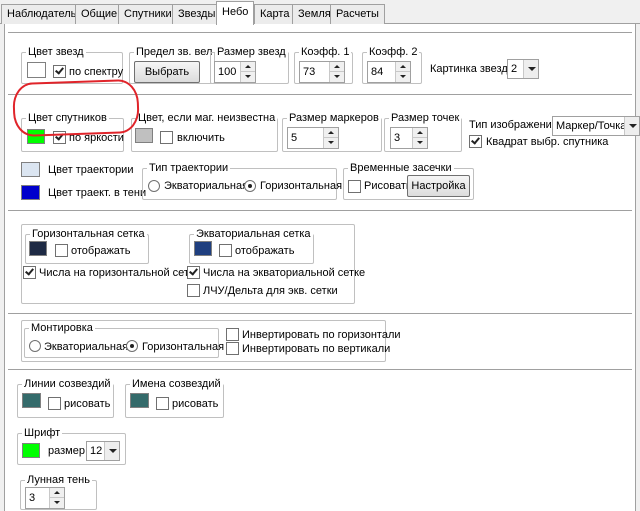  Describe the element at coordinates (31, 450) in the screenshot. I see `font-color-swatch` at that location.